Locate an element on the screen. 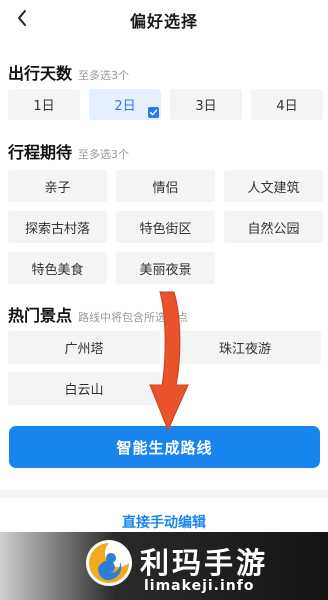 The width and height of the screenshot is (328, 600). attraction-option-baiyun-mountain: 白云山 is located at coordinates (84, 388).